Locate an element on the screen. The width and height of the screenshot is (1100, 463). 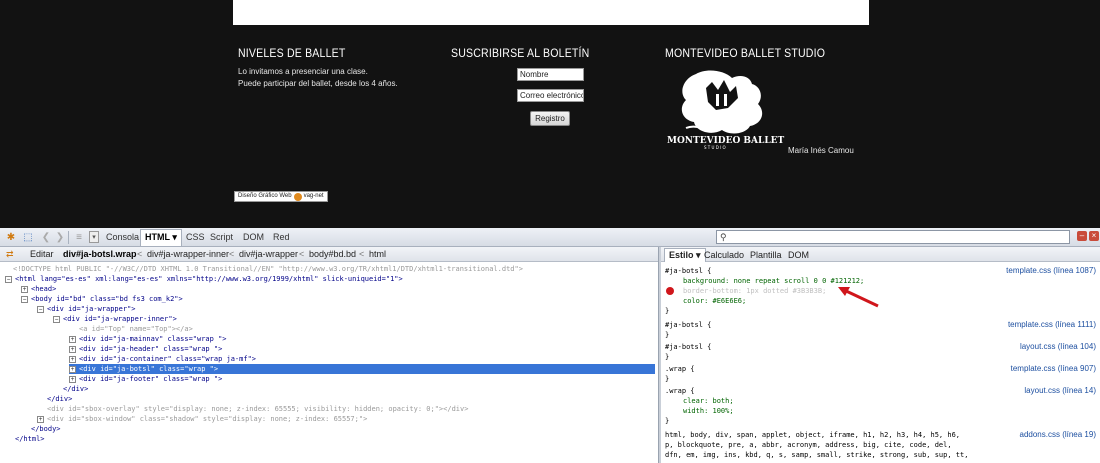
tab-red: Red is located at coordinates (281, 237).